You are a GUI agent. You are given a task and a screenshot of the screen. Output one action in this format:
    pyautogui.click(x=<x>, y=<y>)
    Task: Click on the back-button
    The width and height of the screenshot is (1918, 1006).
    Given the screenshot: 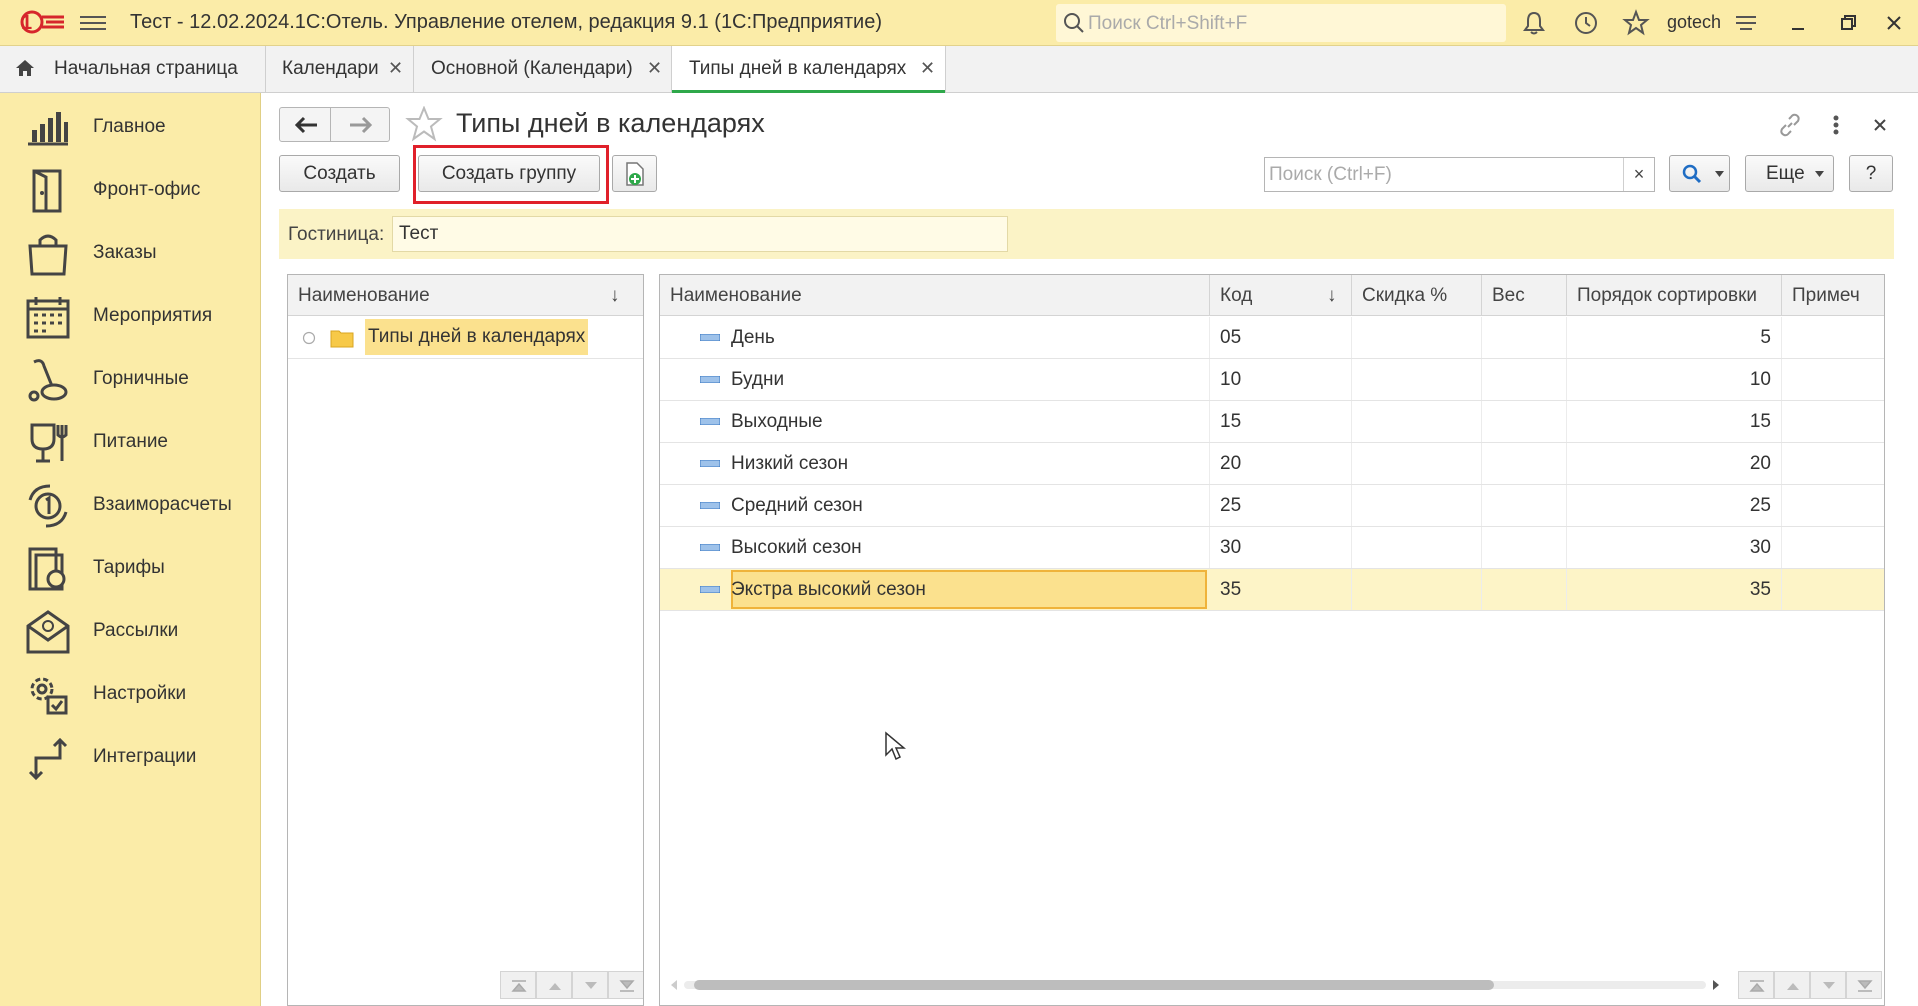 What is the action you would take?
    pyautogui.click(x=305, y=124)
    